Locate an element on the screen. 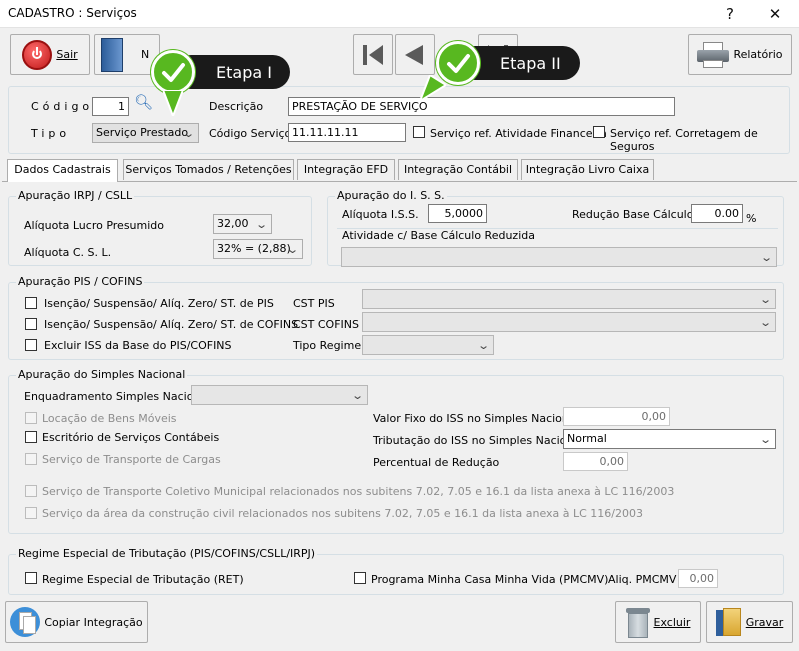  copy-document-icon is located at coordinates (25, 622).